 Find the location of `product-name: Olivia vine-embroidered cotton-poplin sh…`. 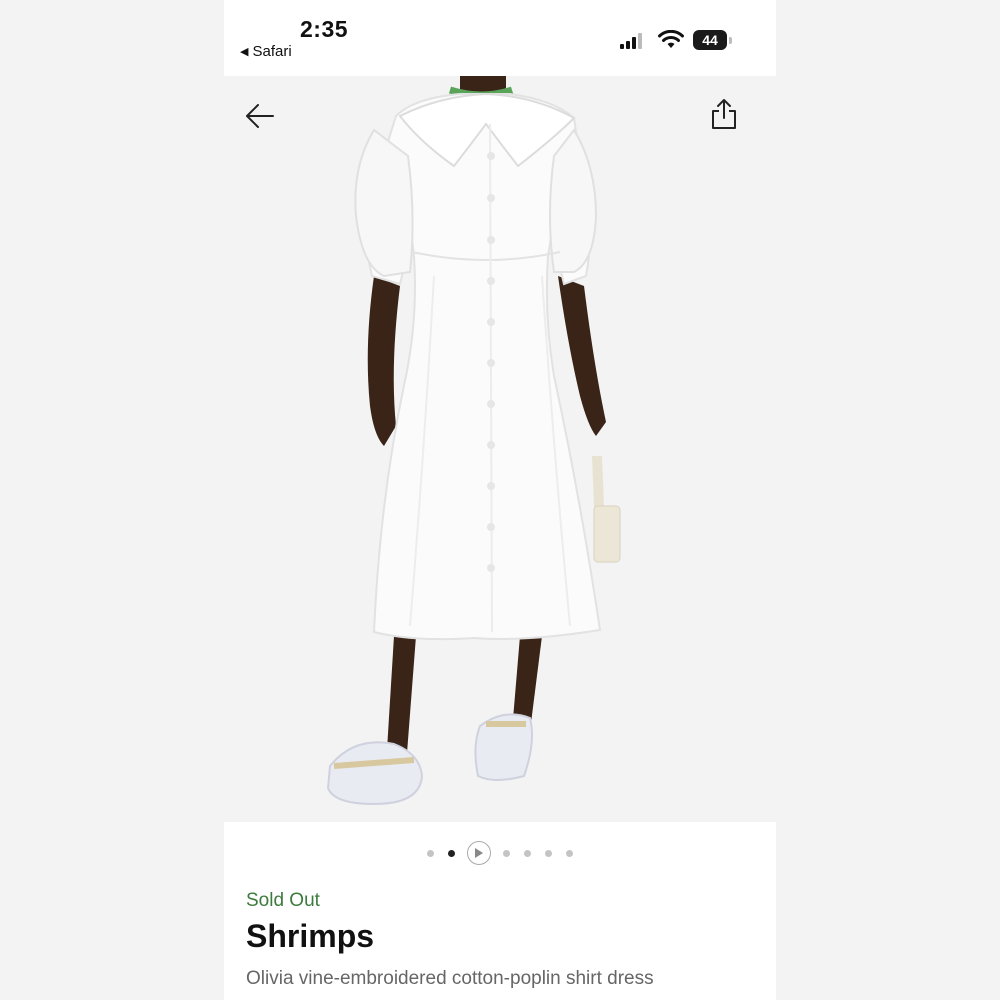

product-name: Olivia vine-embroidered cotton-poplin sh… is located at coordinates (450, 978).